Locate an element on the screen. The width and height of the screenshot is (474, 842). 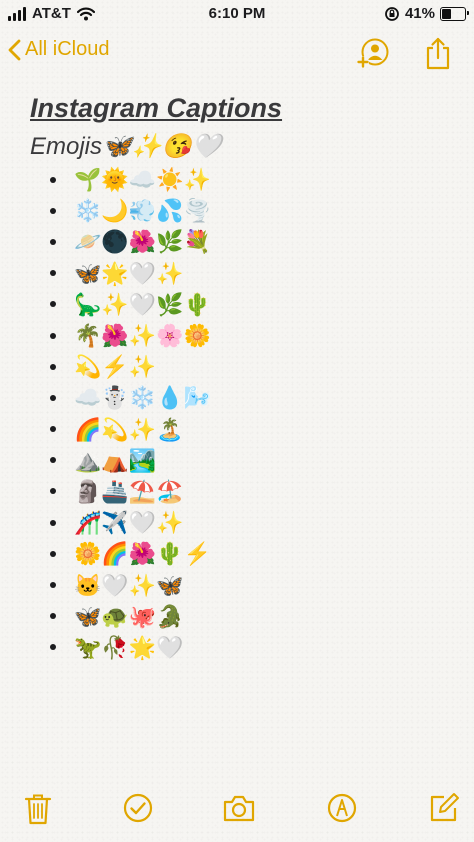
list-item: 🐱🤍✨🦋 is located at coordinates (130, 584).